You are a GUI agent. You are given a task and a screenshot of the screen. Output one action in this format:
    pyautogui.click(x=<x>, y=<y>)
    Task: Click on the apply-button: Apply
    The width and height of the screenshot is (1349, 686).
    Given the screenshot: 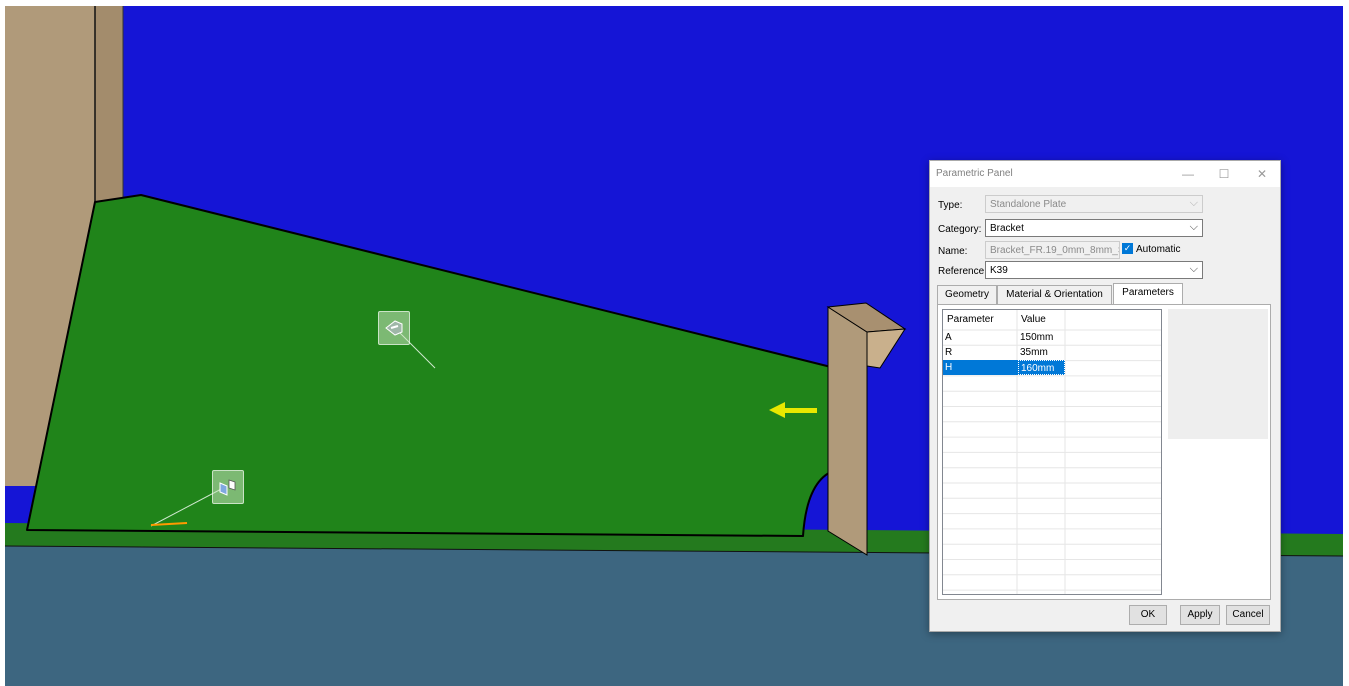 What is the action you would take?
    pyautogui.click(x=1200, y=615)
    